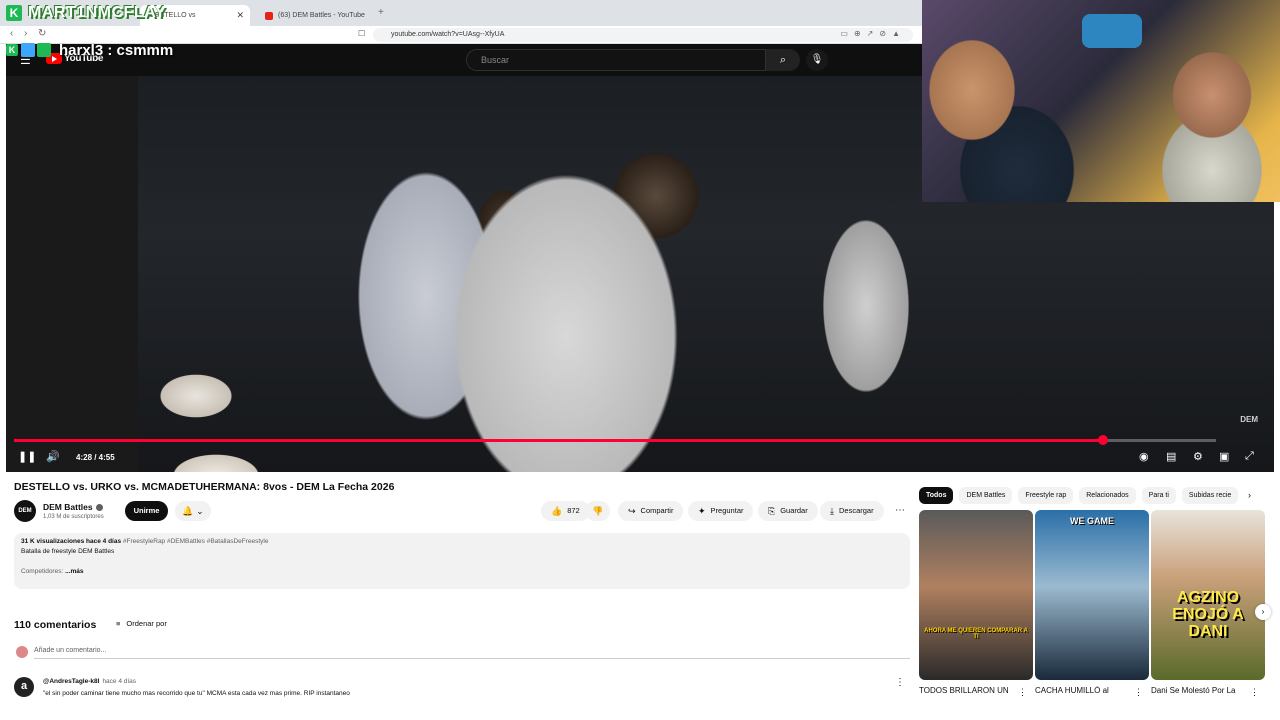  What do you see at coordinates (89, 50) in the screenshot?
I see `chat-overlay: K harxl3 : csmmm` at bounding box center [89, 50].